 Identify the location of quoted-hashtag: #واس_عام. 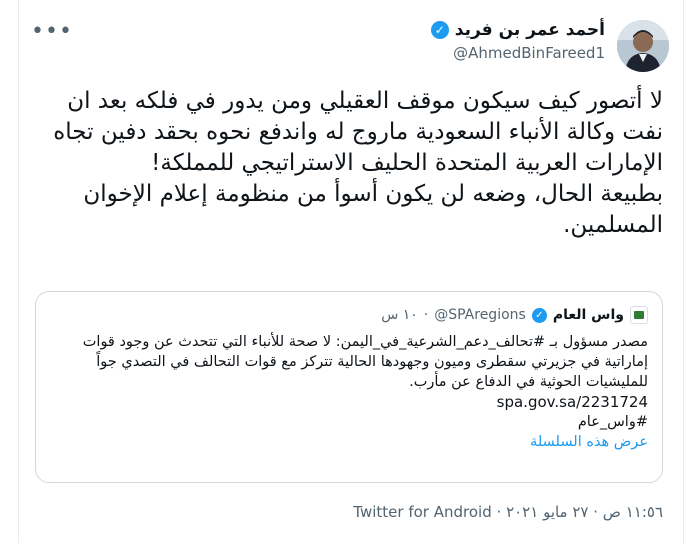
(349, 422).